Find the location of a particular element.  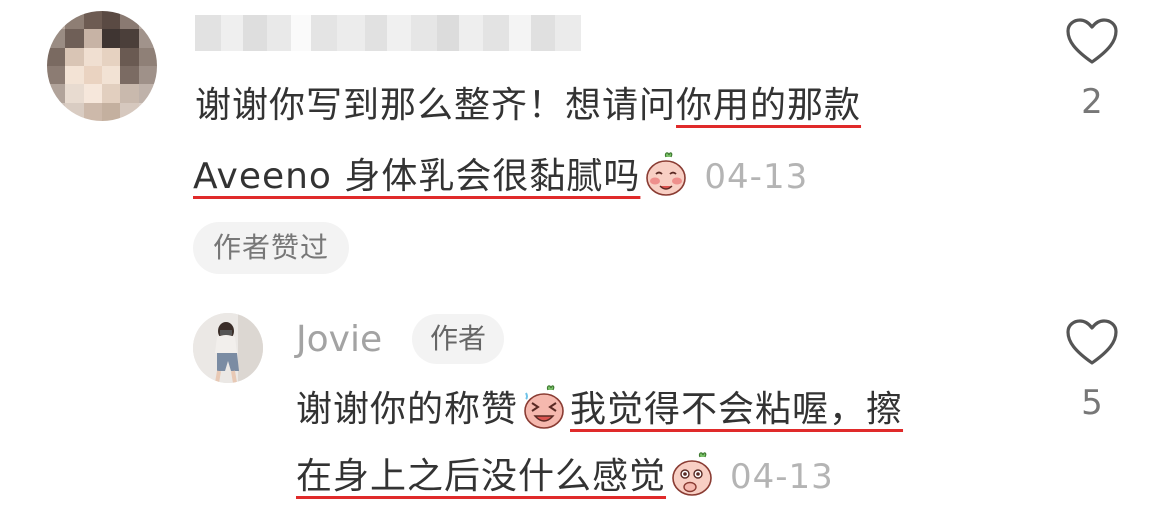

comment-text-underlined: Aveeno 身体乳会很黏腻吗 is located at coordinates (417, 176).